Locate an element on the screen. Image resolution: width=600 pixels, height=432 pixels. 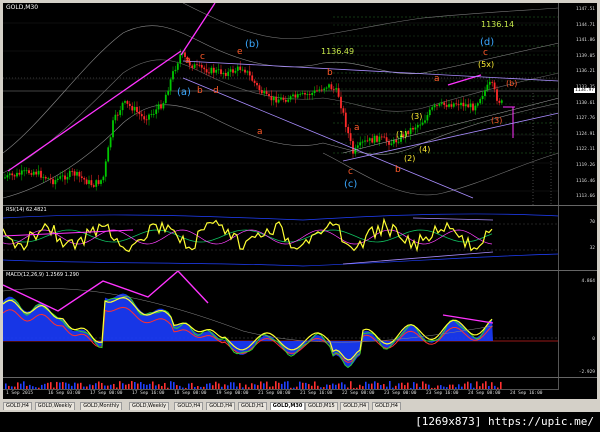
rsi-axis: 70 32 is located at coordinates (577, 238).